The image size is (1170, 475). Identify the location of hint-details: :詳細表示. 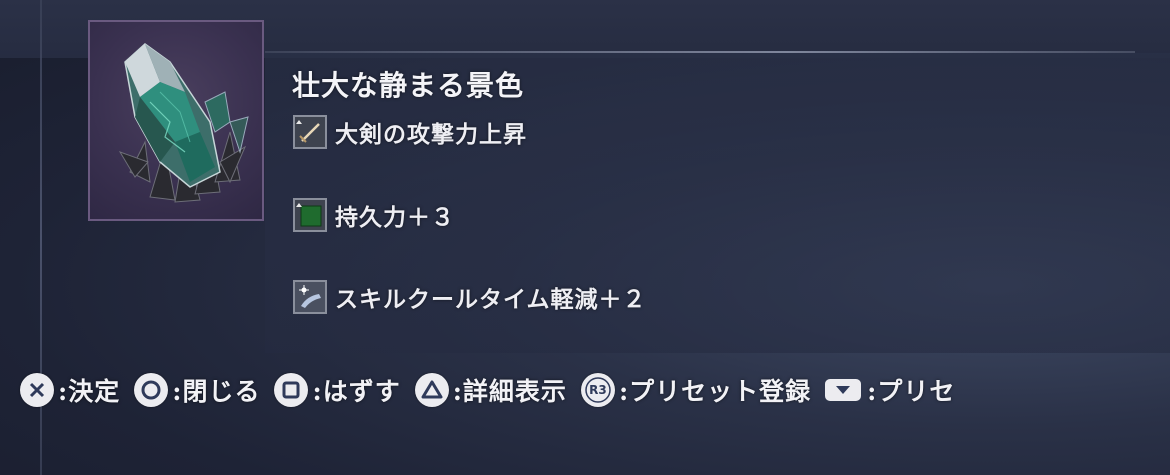
(490, 390).